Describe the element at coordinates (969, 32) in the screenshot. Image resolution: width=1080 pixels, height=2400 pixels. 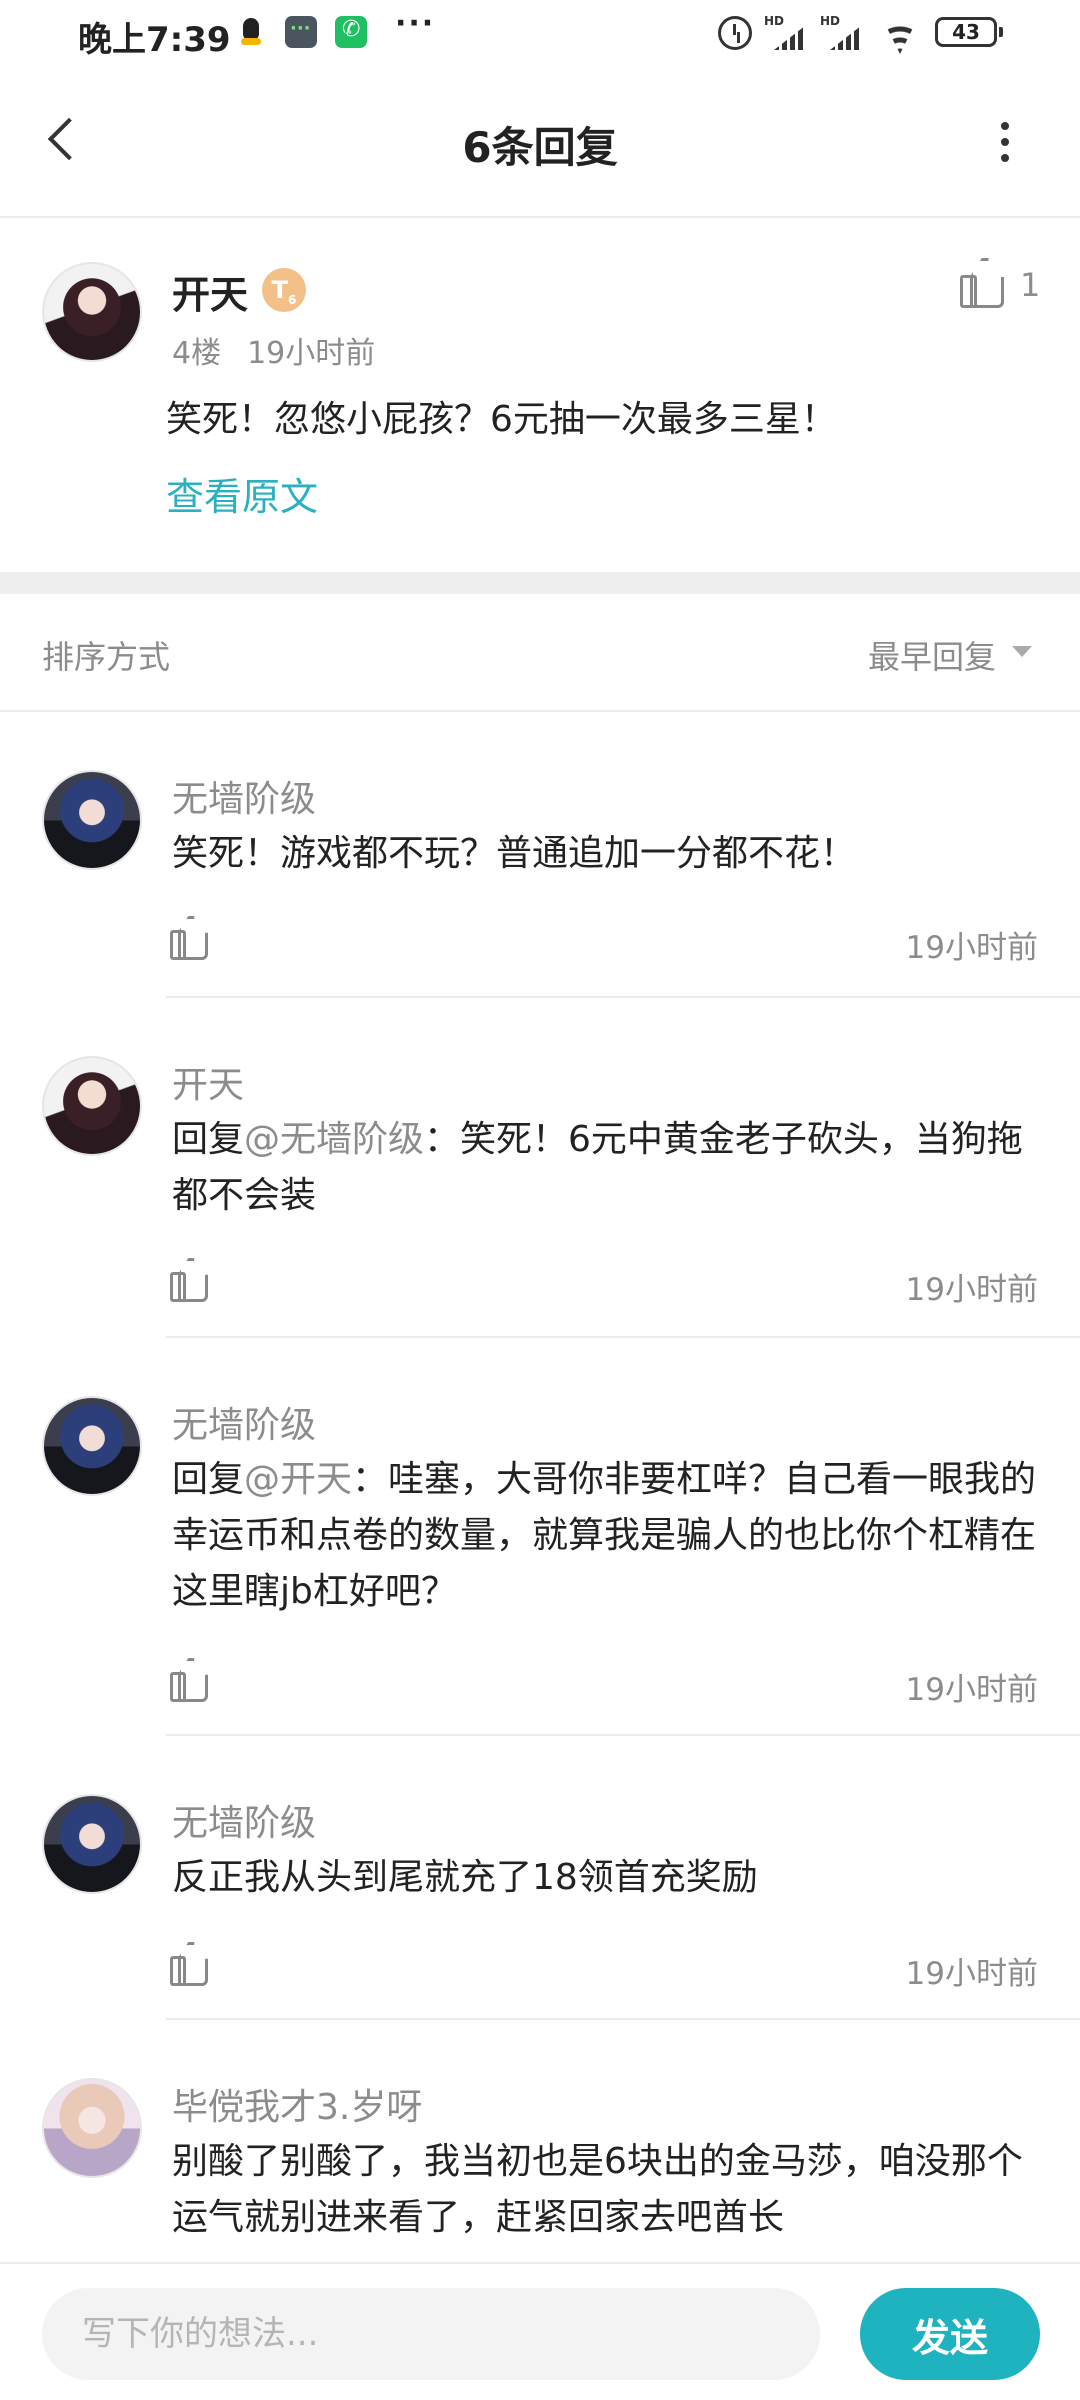
I see `battery-icon: 43` at that location.